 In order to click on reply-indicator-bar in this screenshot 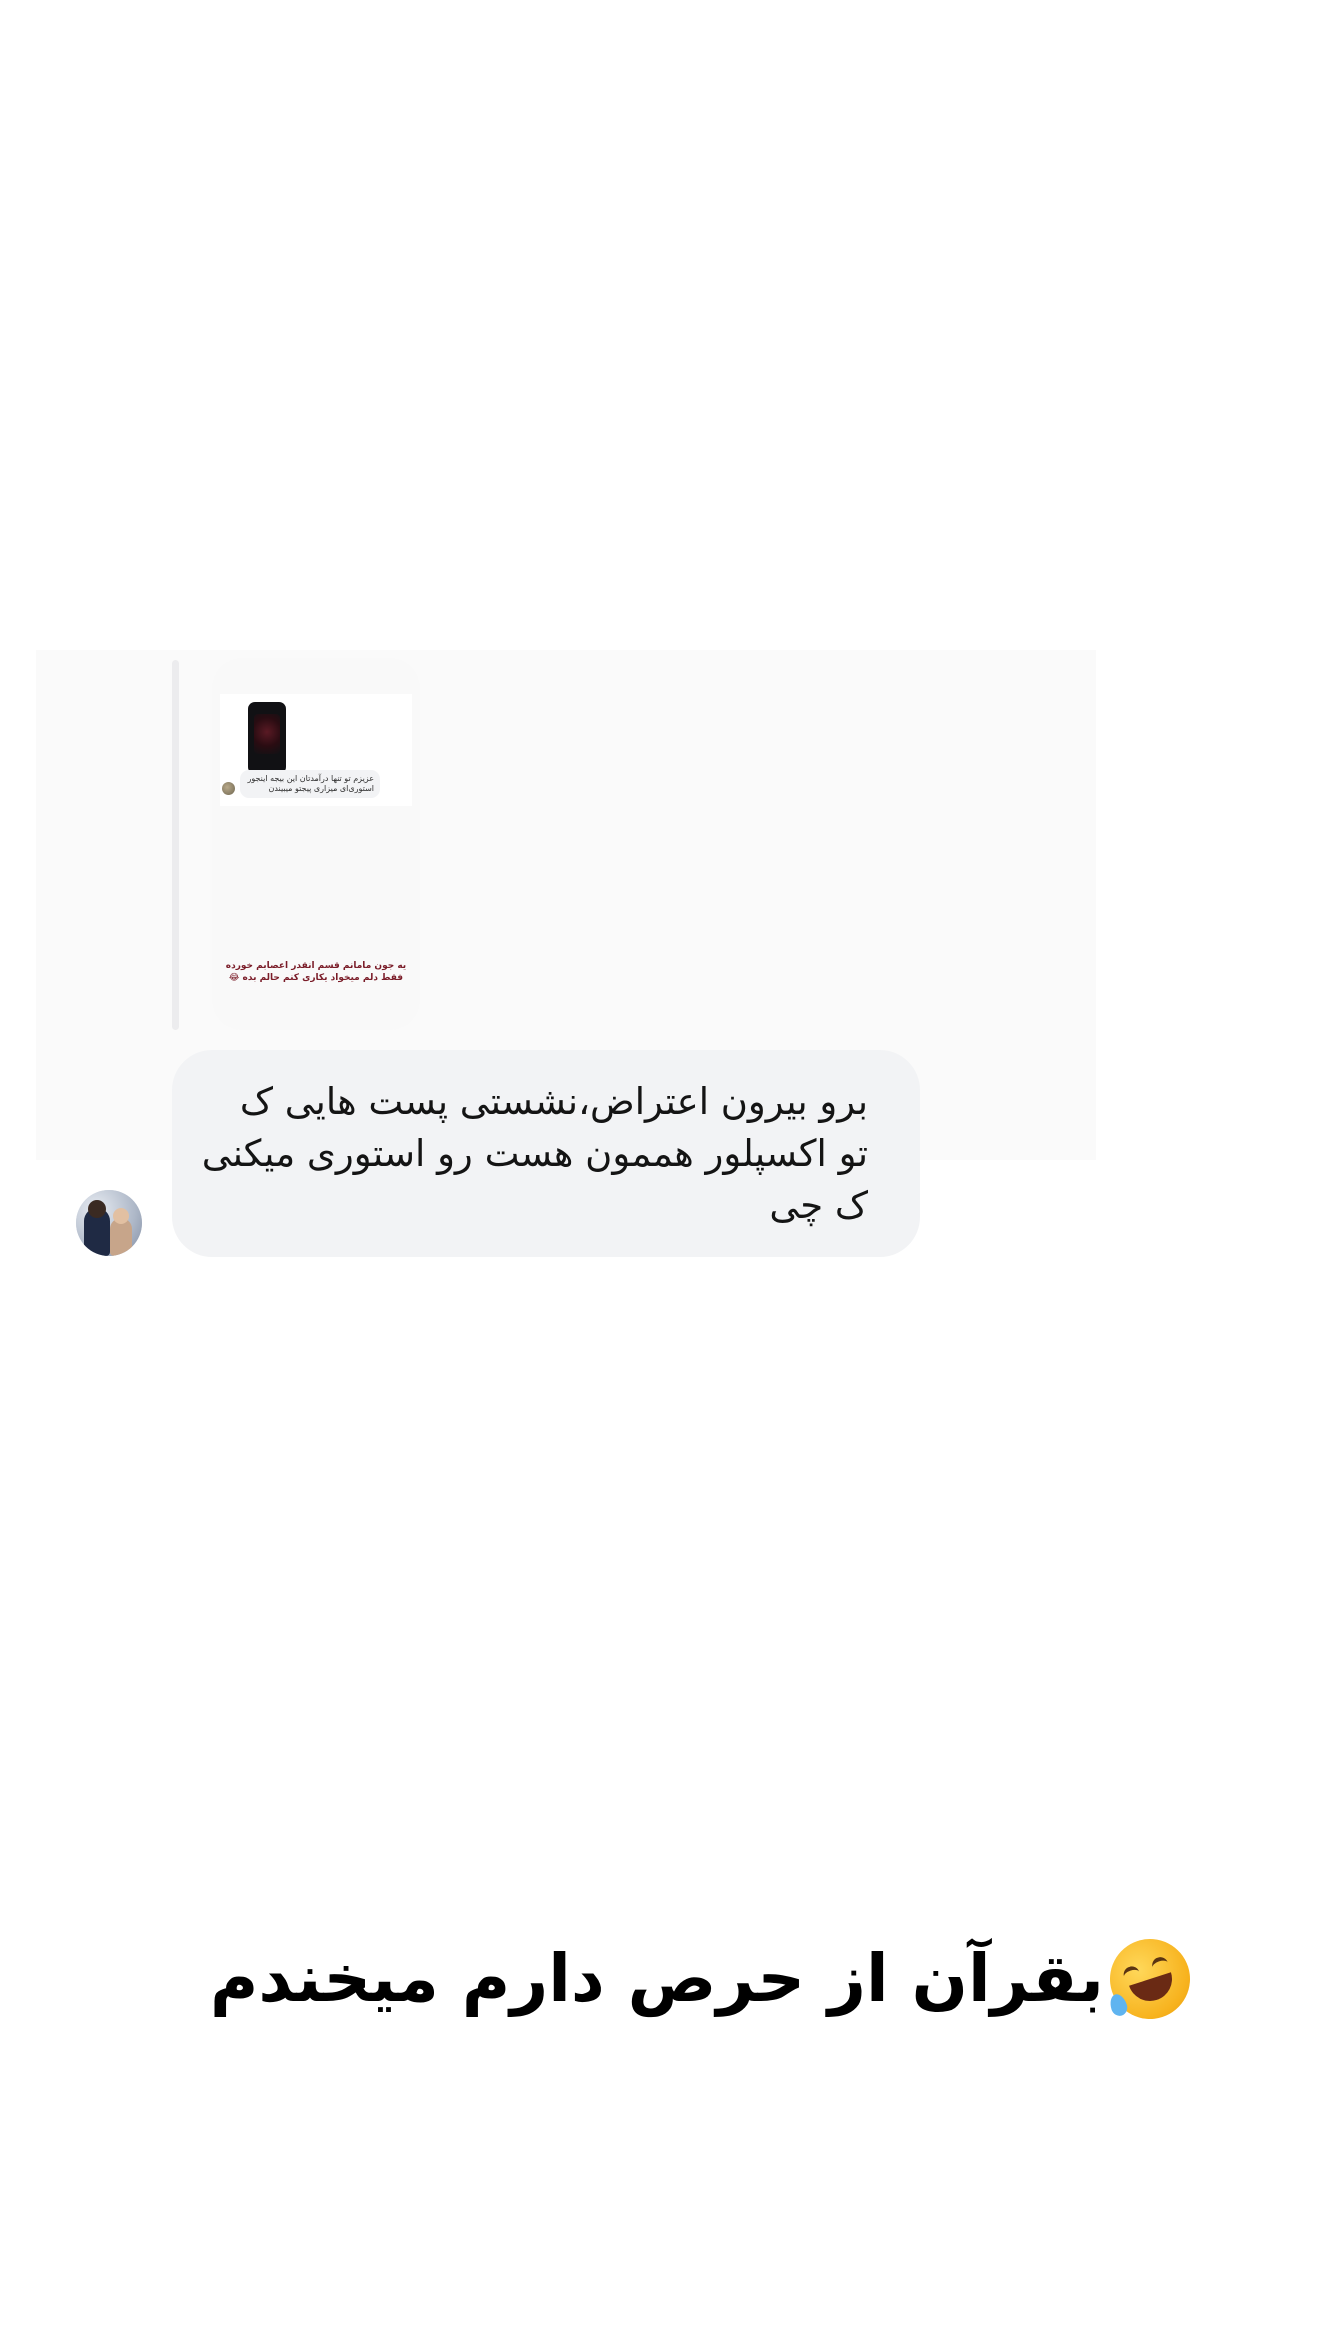, I will do `click(175, 845)`.